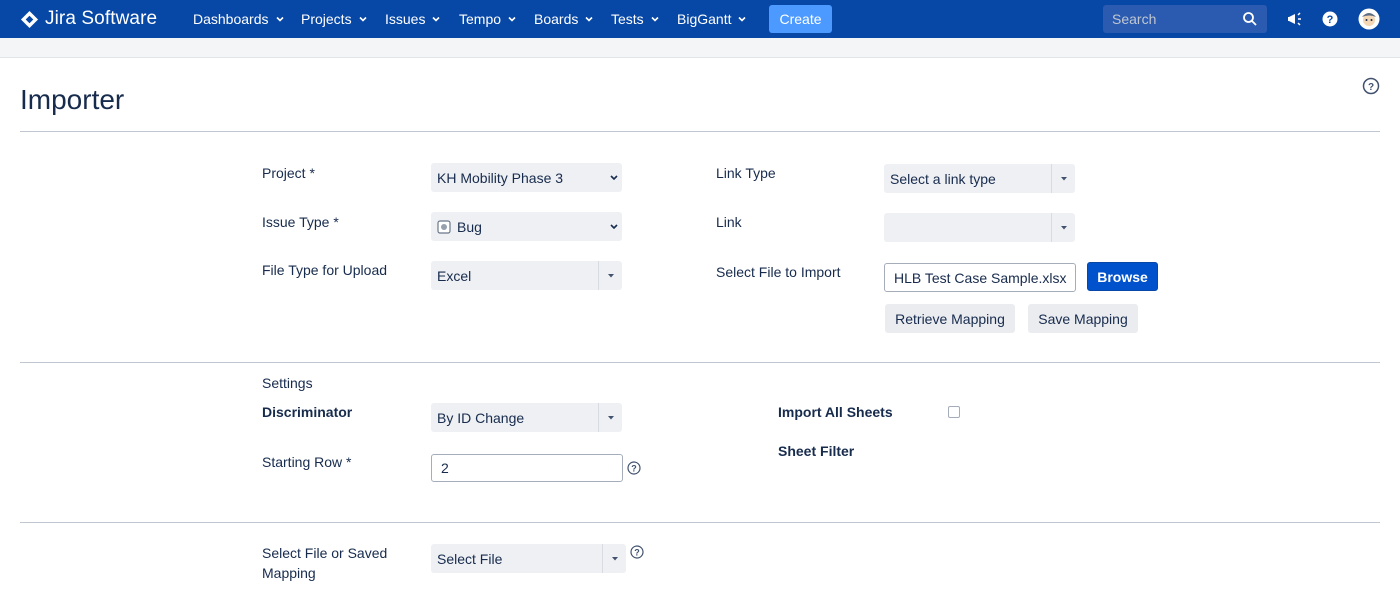  Describe the element at coordinates (307, 462) in the screenshot. I see `starting-row-label: Starting Row *` at that location.